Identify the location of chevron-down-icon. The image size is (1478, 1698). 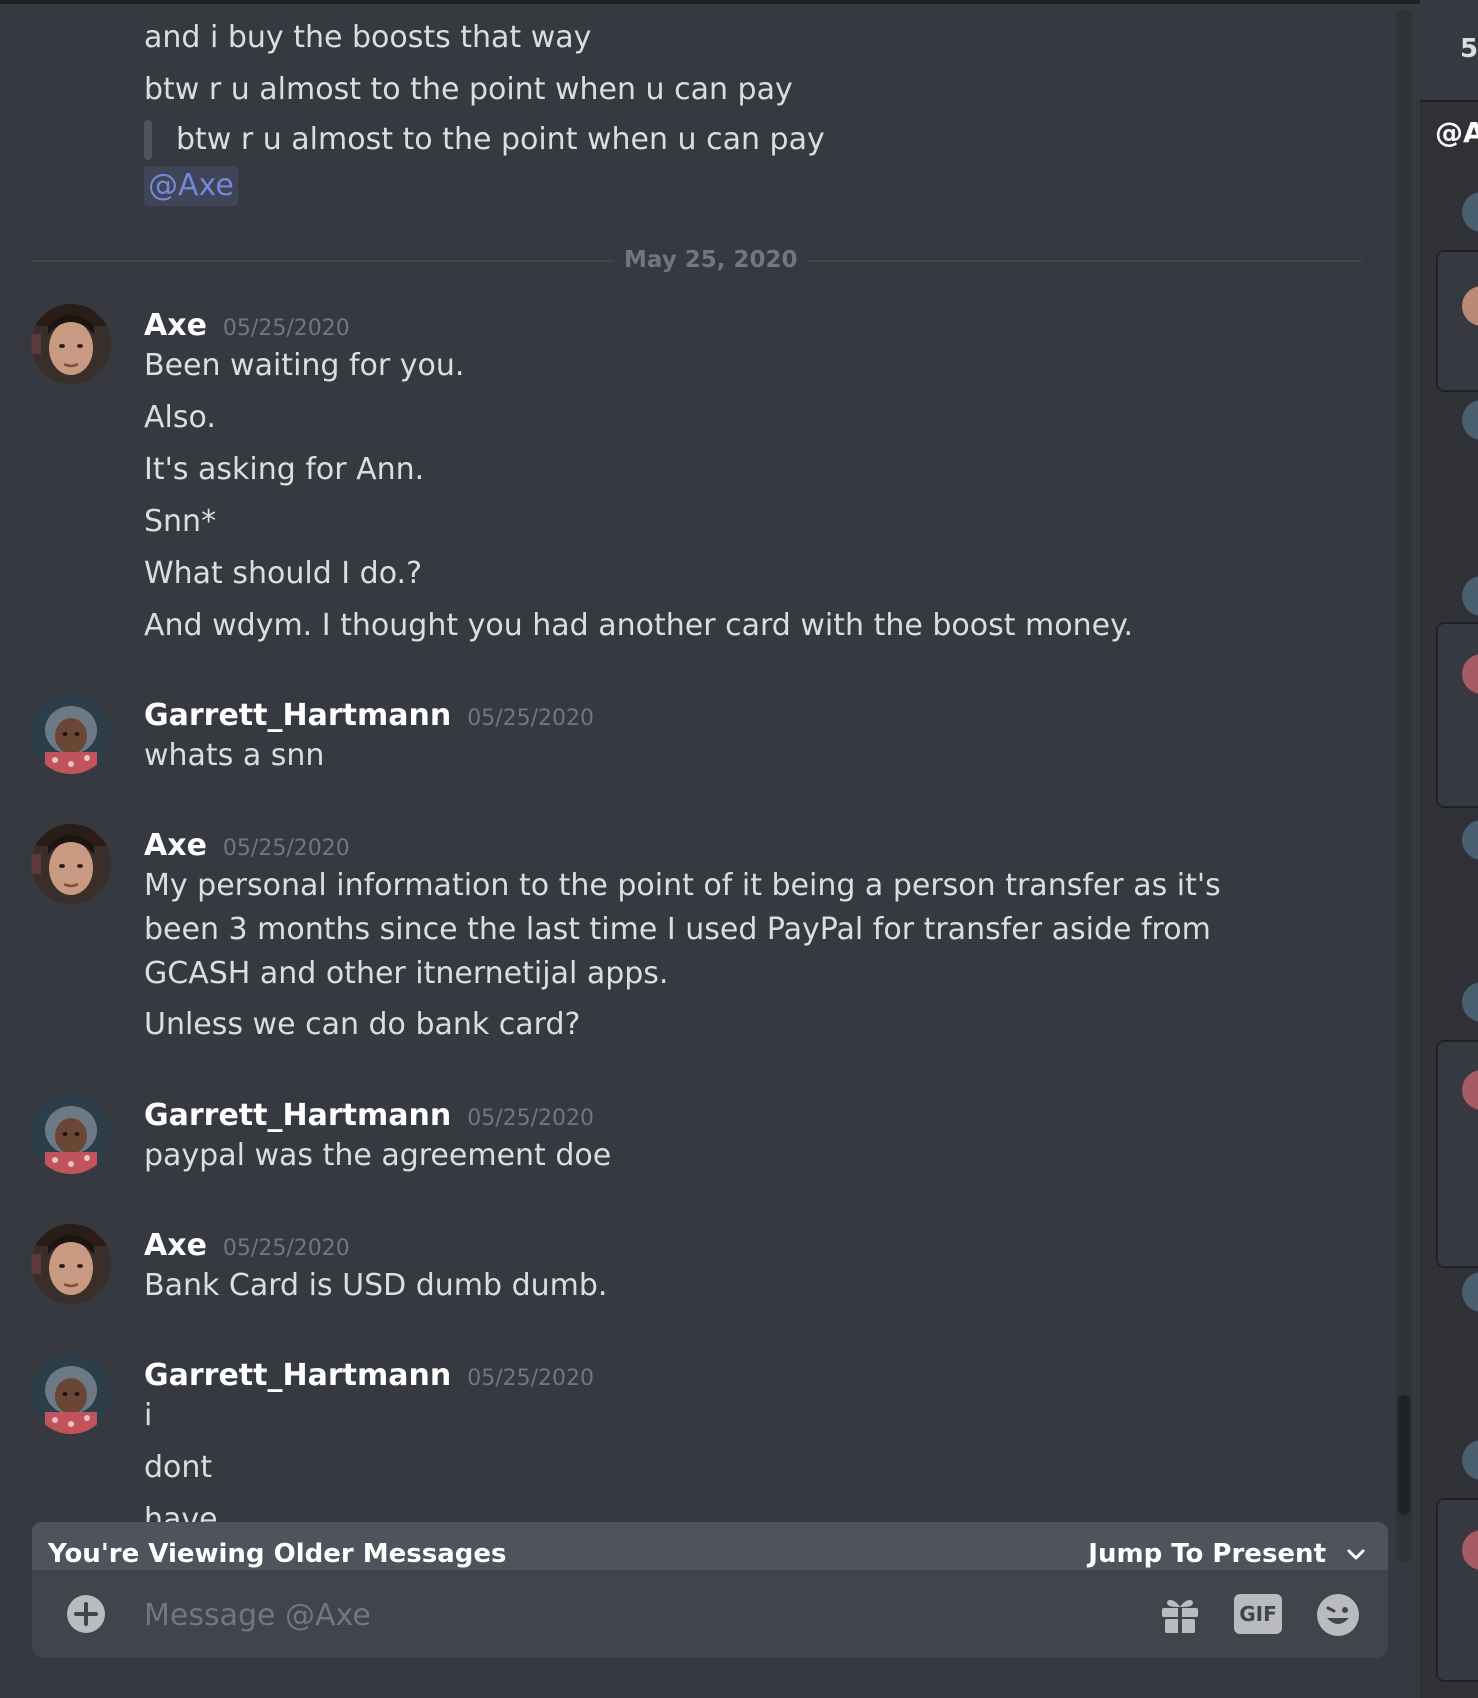
(1356, 1554).